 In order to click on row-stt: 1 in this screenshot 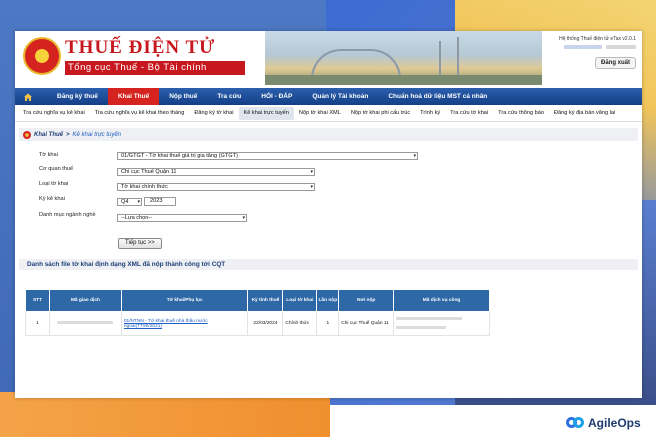, I will do `click(37, 323)`.